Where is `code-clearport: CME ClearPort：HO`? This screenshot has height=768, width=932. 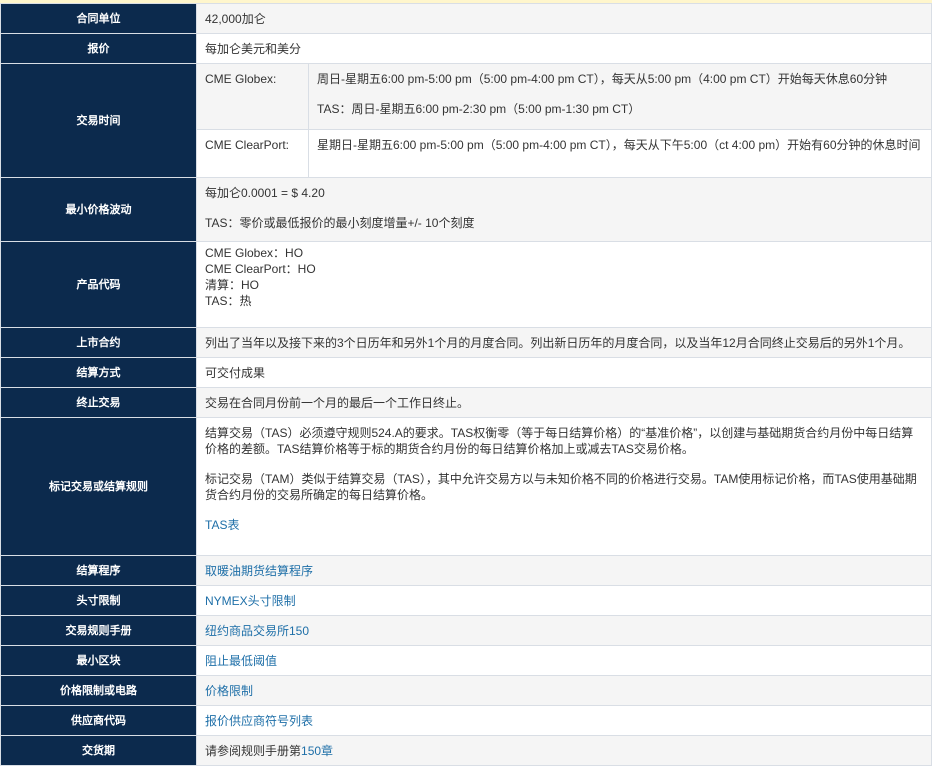 code-clearport: CME ClearPort：HO is located at coordinates (260, 269).